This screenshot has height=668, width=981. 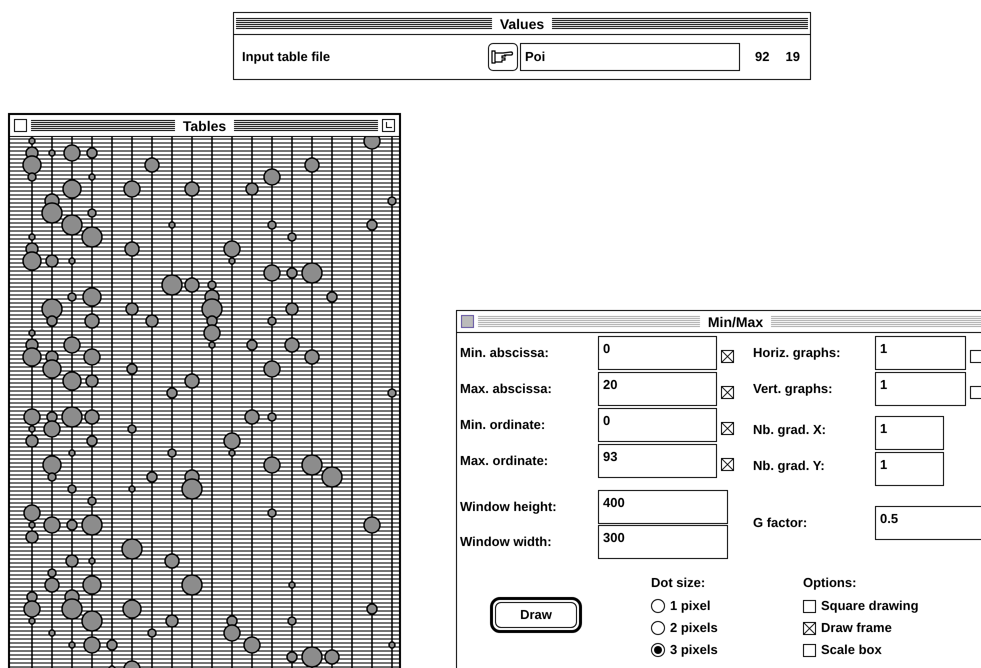 What do you see at coordinates (287, 57) in the screenshot?
I see `field-label: Input table file` at bounding box center [287, 57].